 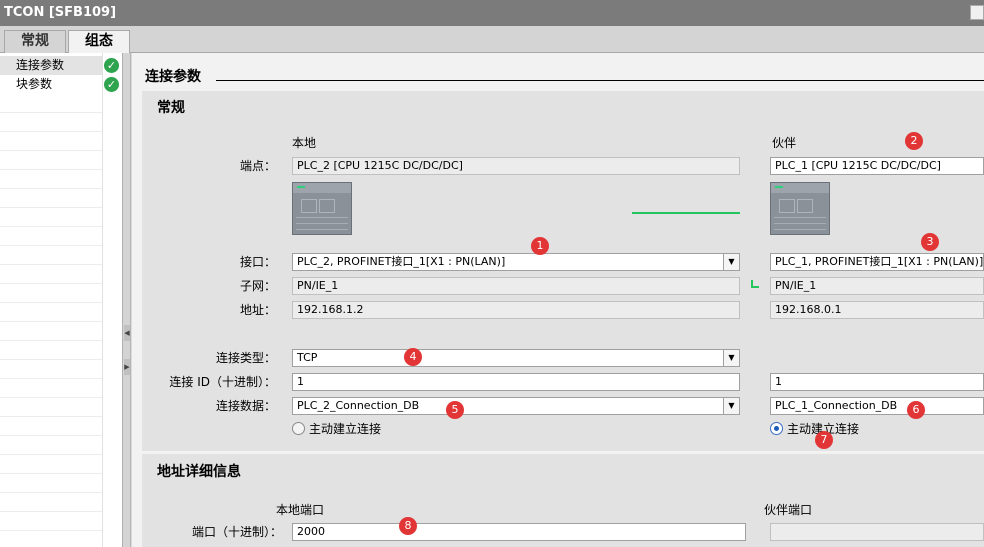 What do you see at coordinates (600, 80) in the screenshot?
I see `section-divider` at bounding box center [600, 80].